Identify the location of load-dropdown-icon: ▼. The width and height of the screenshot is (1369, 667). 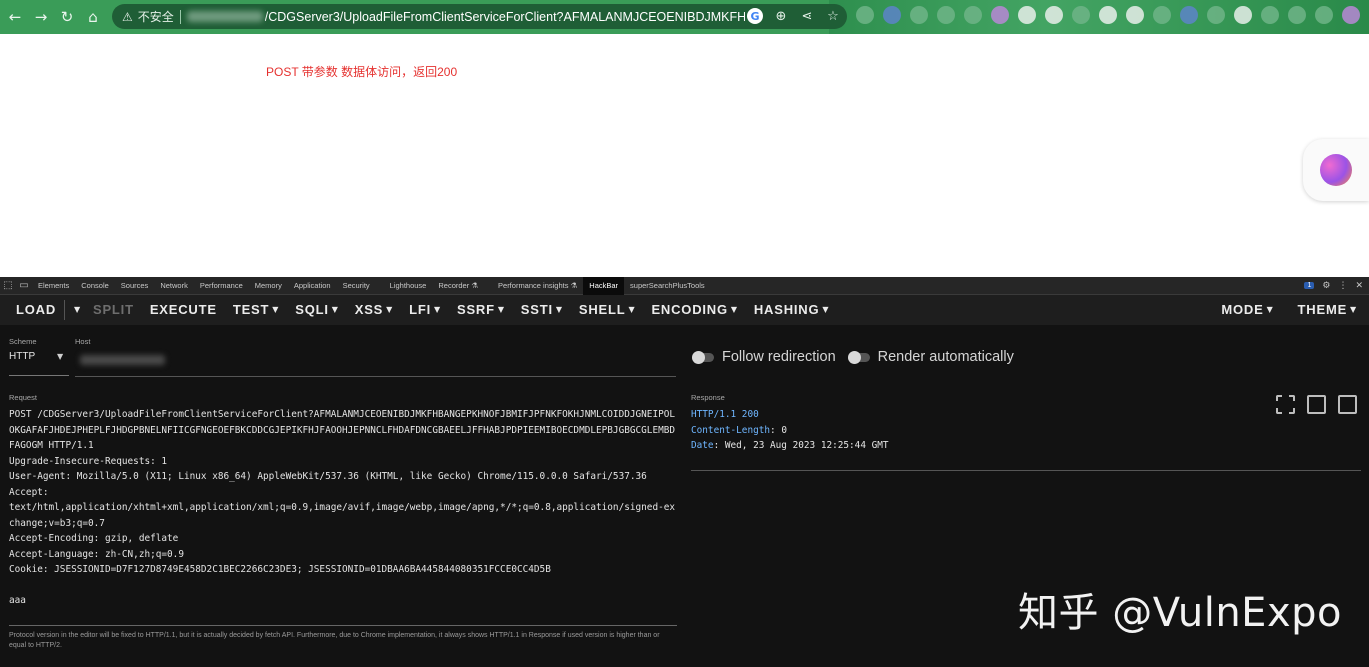
(76, 310).